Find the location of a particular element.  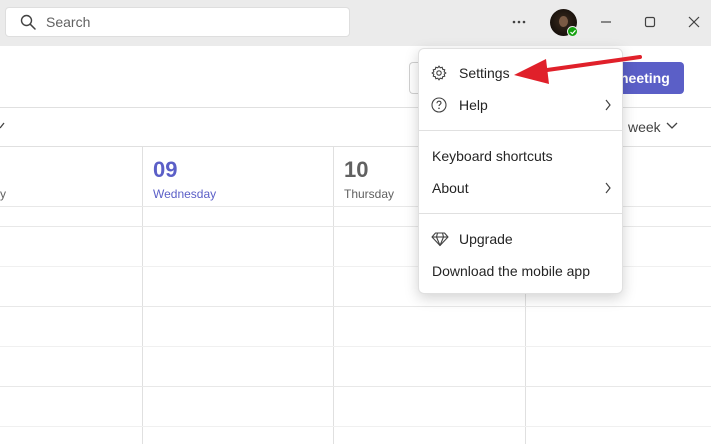

checkmark-icon is located at coordinates (572, 32).